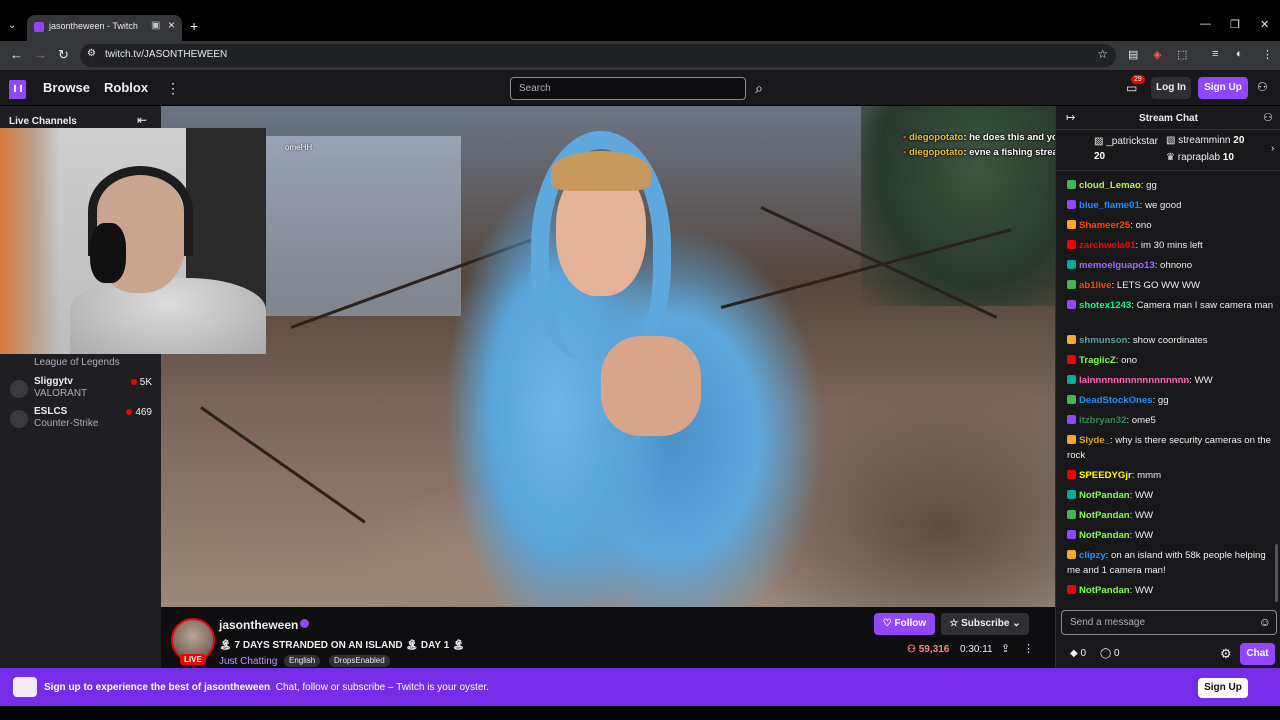 This screenshot has height=720, width=1280. I want to click on address-bar: ⚙ twitch.tv/JASONTHEWEEN ☆, so click(598, 55).